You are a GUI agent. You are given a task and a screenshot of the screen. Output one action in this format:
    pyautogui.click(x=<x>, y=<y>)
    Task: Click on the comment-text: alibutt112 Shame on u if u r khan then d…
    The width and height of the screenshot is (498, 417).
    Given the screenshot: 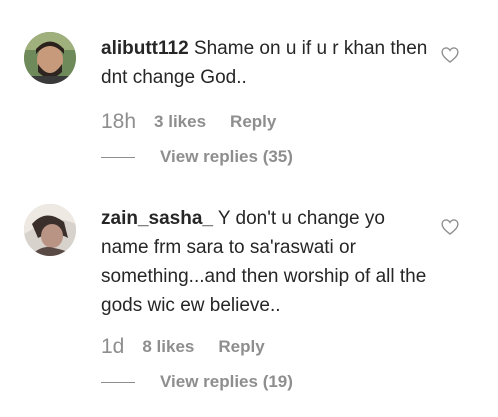 What is the action you would take?
    pyautogui.click(x=266, y=63)
    